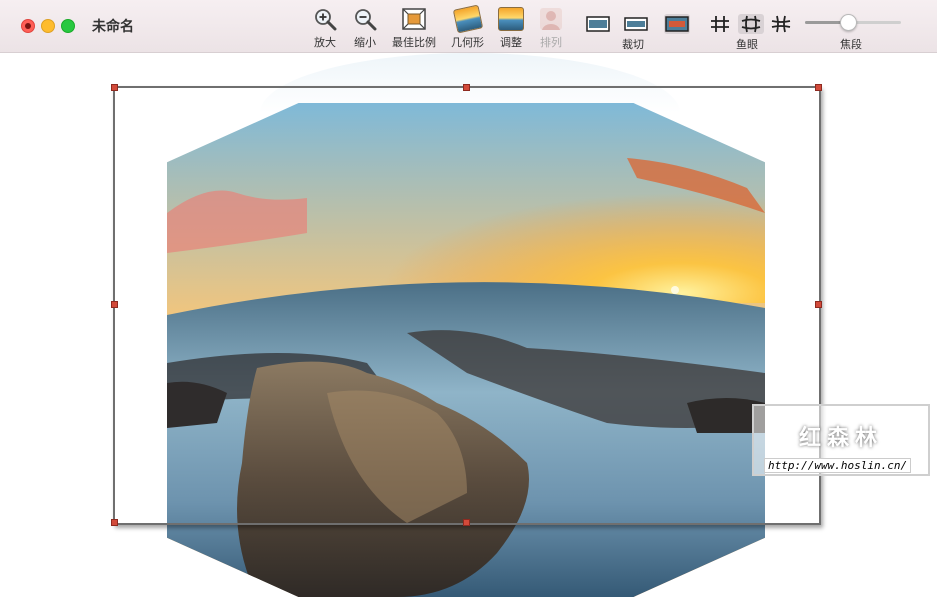 This screenshot has width=937, height=597. Describe the element at coordinates (511, 18) in the screenshot. I see `adjust-photo-icon` at that location.